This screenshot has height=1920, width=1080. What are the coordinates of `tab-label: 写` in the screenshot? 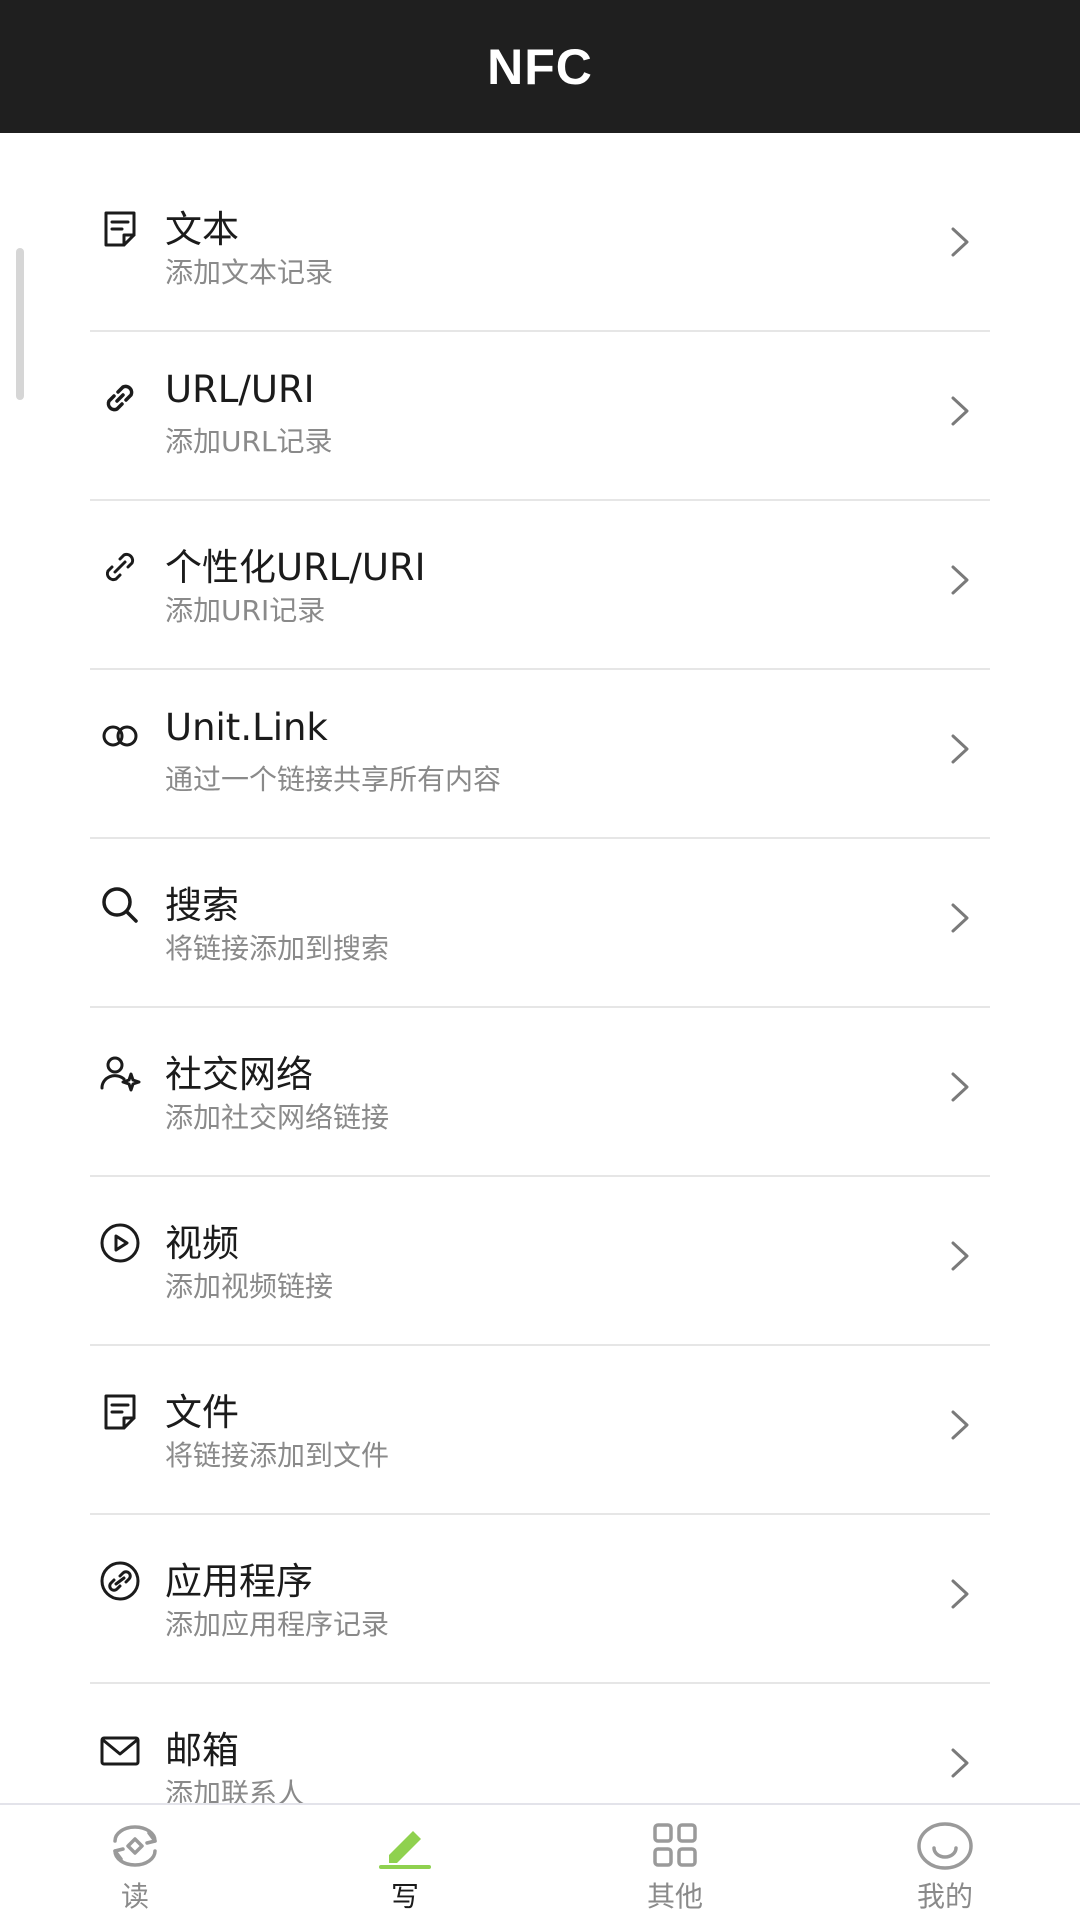 It's located at (404, 1896).